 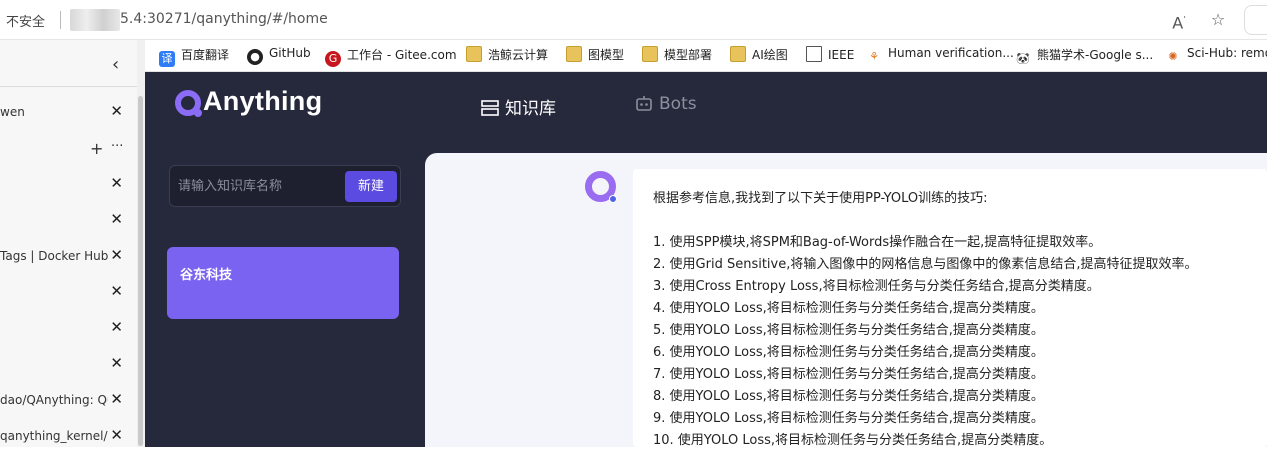 What do you see at coordinates (167, 59) in the screenshot?
I see `baidu-translate-icon: 译` at bounding box center [167, 59].